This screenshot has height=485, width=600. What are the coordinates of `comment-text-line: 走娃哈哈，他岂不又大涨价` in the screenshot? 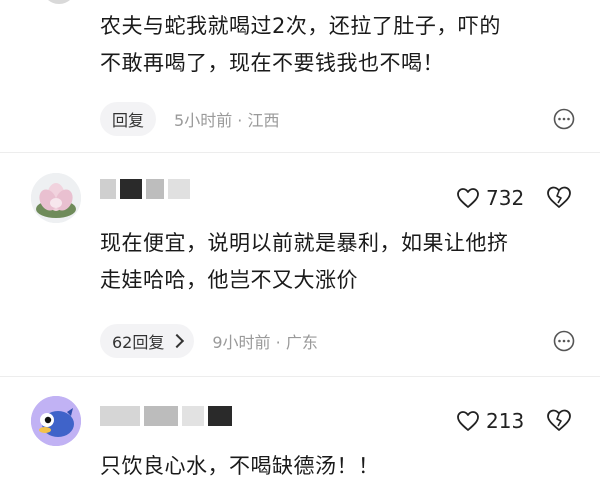 It's located at (229, 280).